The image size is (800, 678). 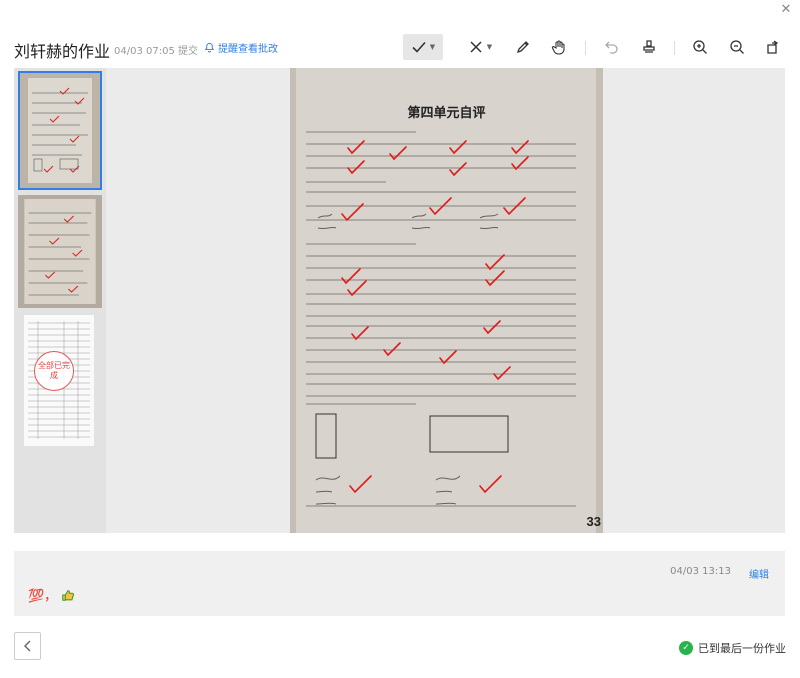 What do you see at coordinates (399, 583) in the screenshot?
I see `teacher-comment: 04/03 13:13 编辑 💯，` at bounding box center [399, 583].